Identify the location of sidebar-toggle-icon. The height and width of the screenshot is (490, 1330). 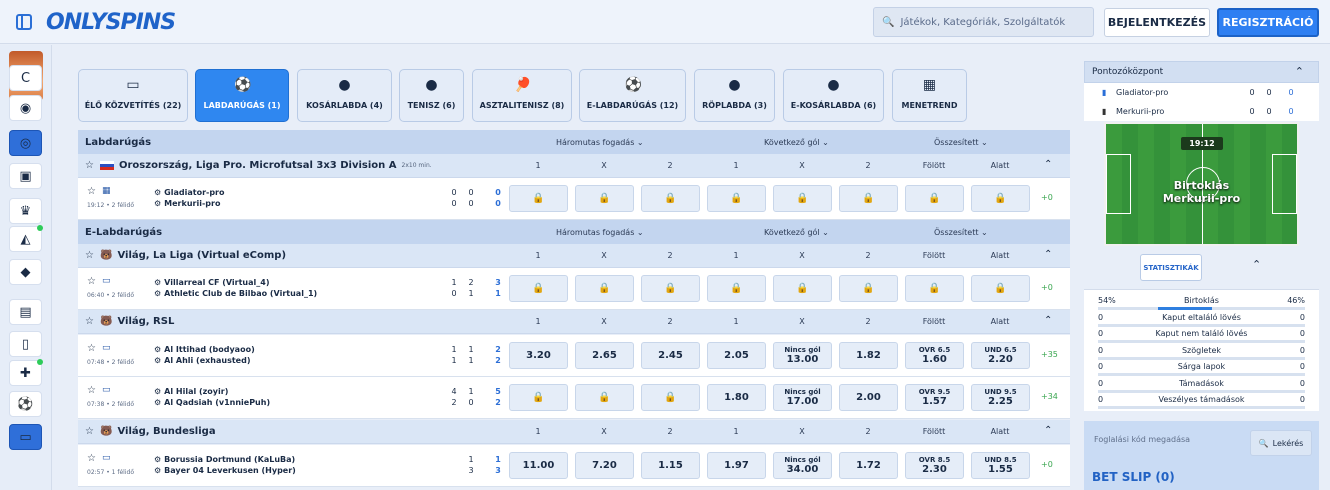
(24, 22).